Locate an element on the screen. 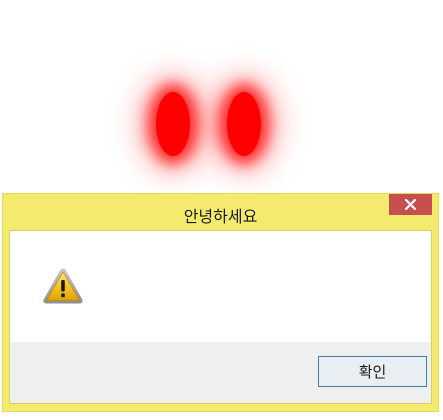 The width and height of the screenshot is (443, 420). dialog-title: 안녕하세요 is located at coordinates (220, 216).